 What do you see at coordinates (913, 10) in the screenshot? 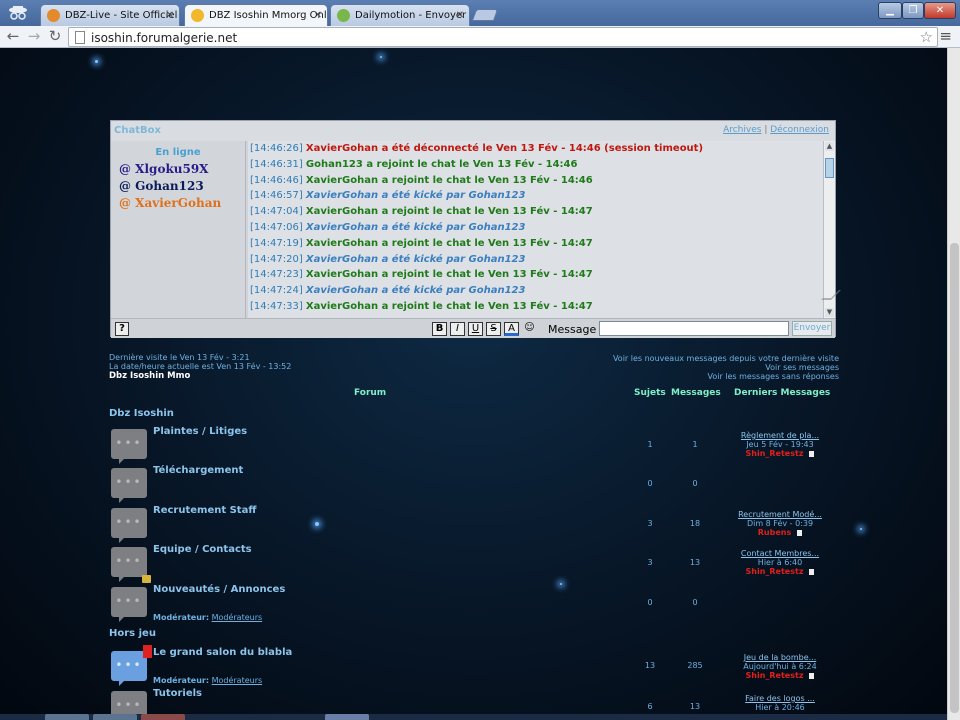
I see `maximize-button: ❐` at bounding box center [913, 10].